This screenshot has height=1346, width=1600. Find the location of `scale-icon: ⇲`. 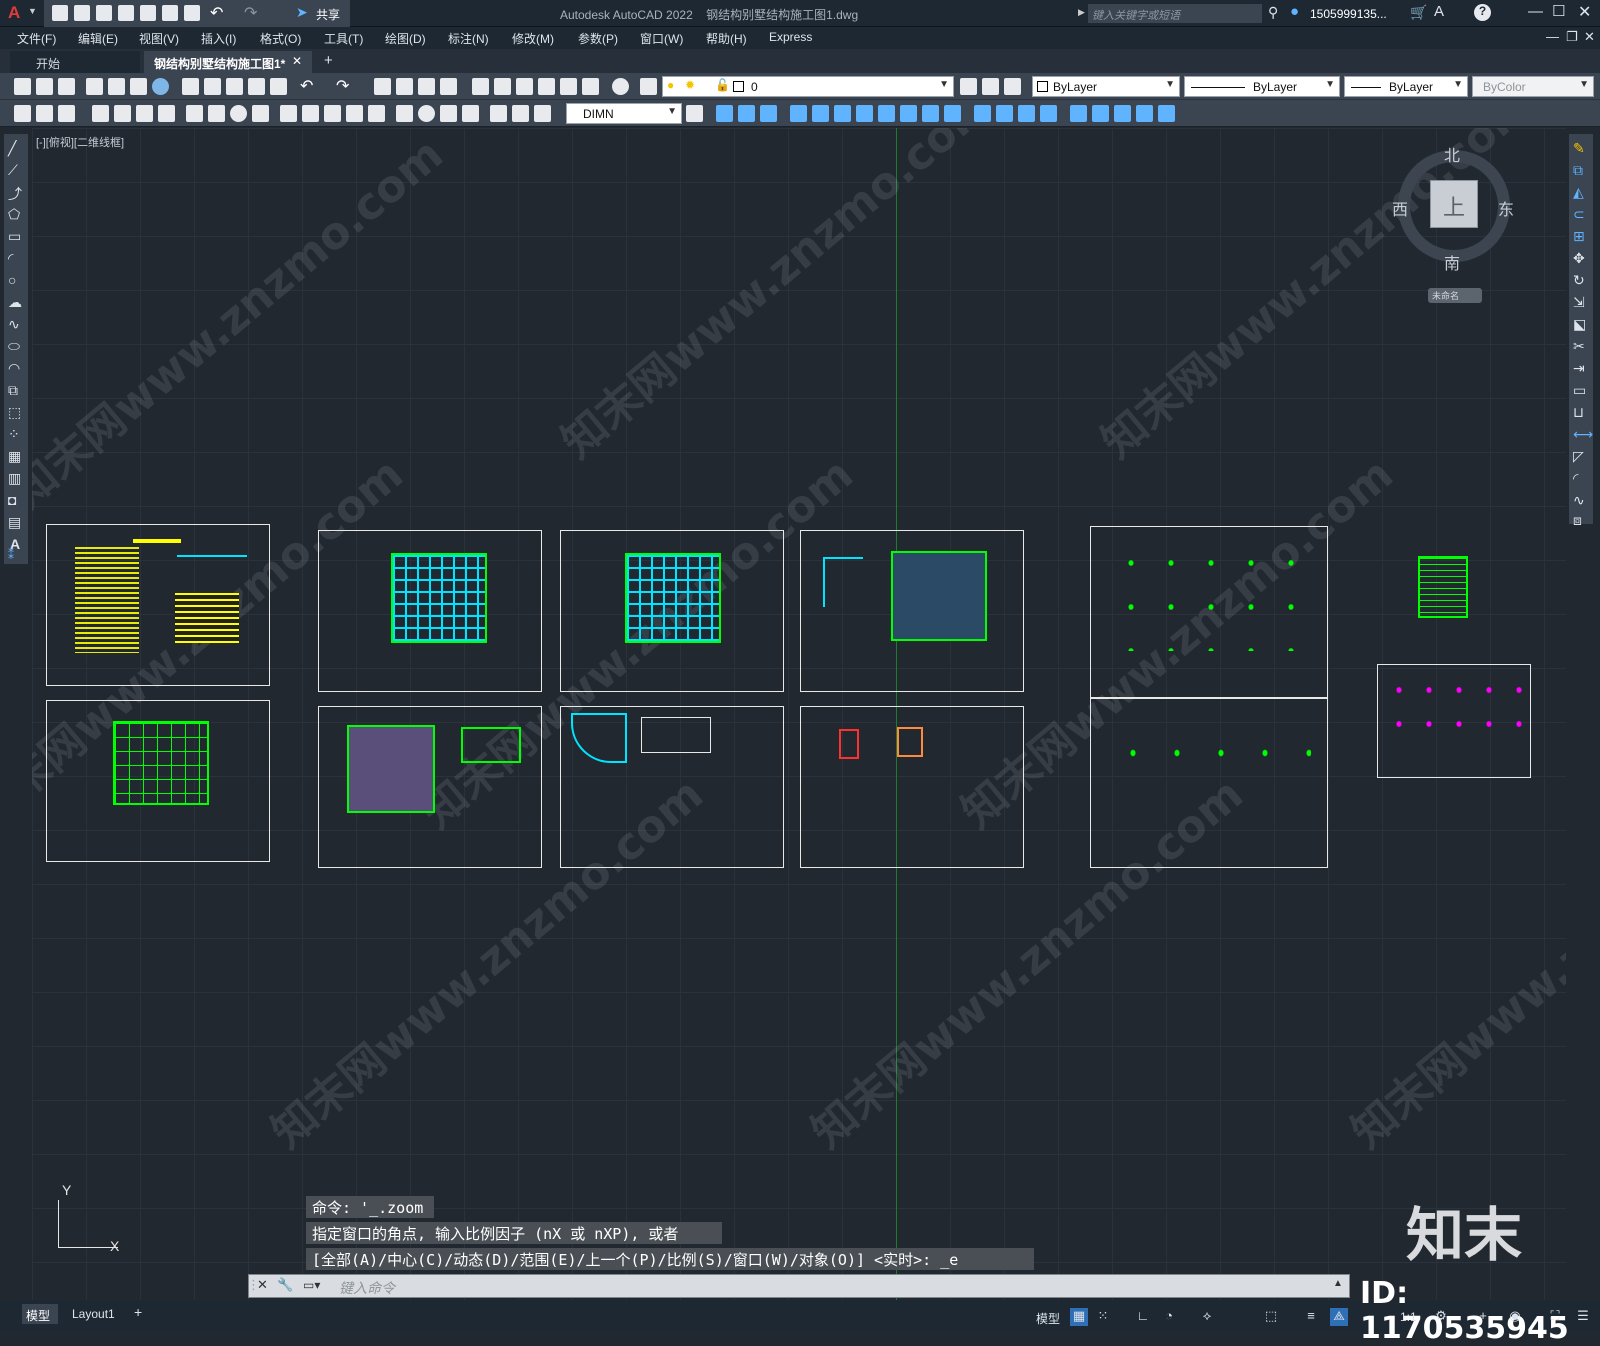

scale-icon: ⇲ is located at coordinates (1579, 302).